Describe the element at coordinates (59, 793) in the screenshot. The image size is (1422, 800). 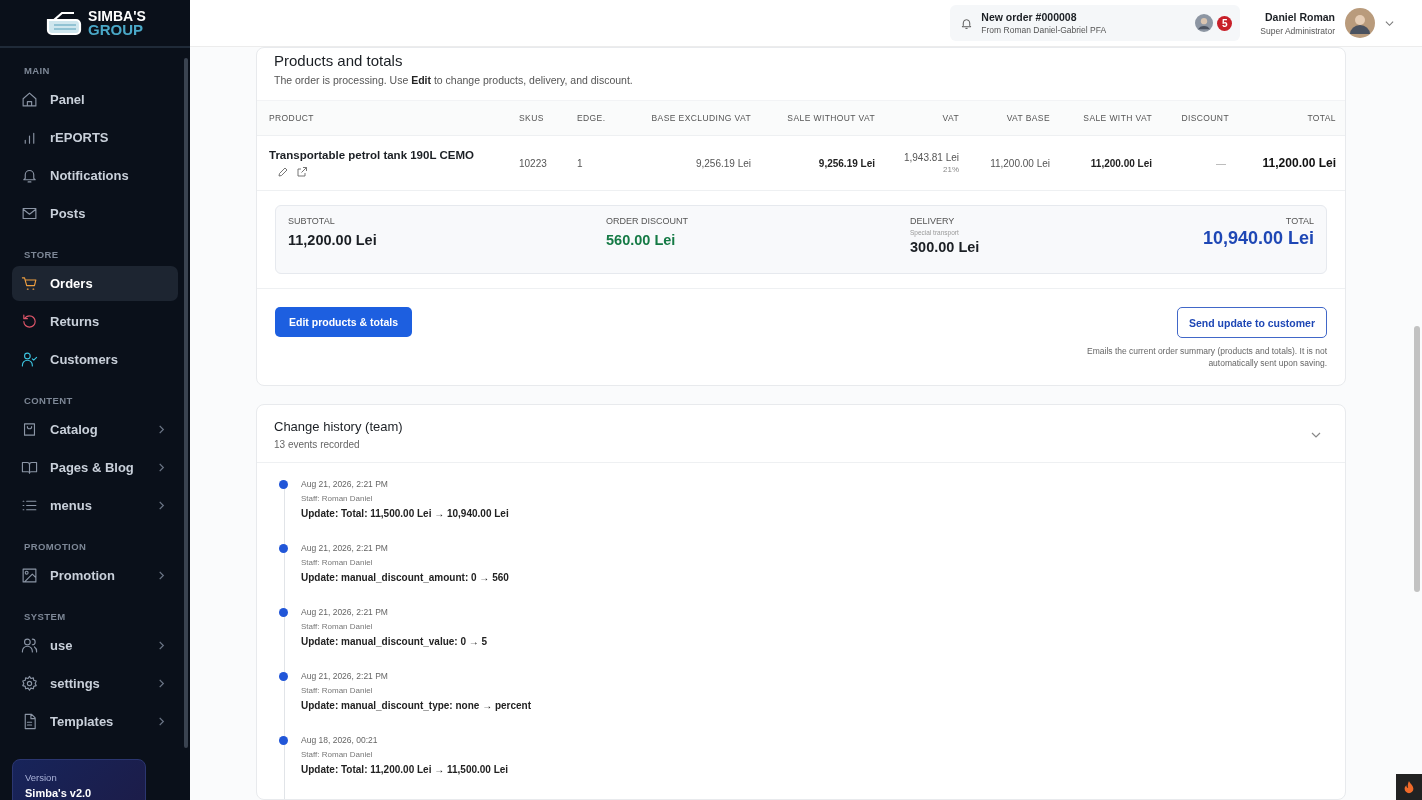
I see `version-value: Simba's v2.0` at that location.